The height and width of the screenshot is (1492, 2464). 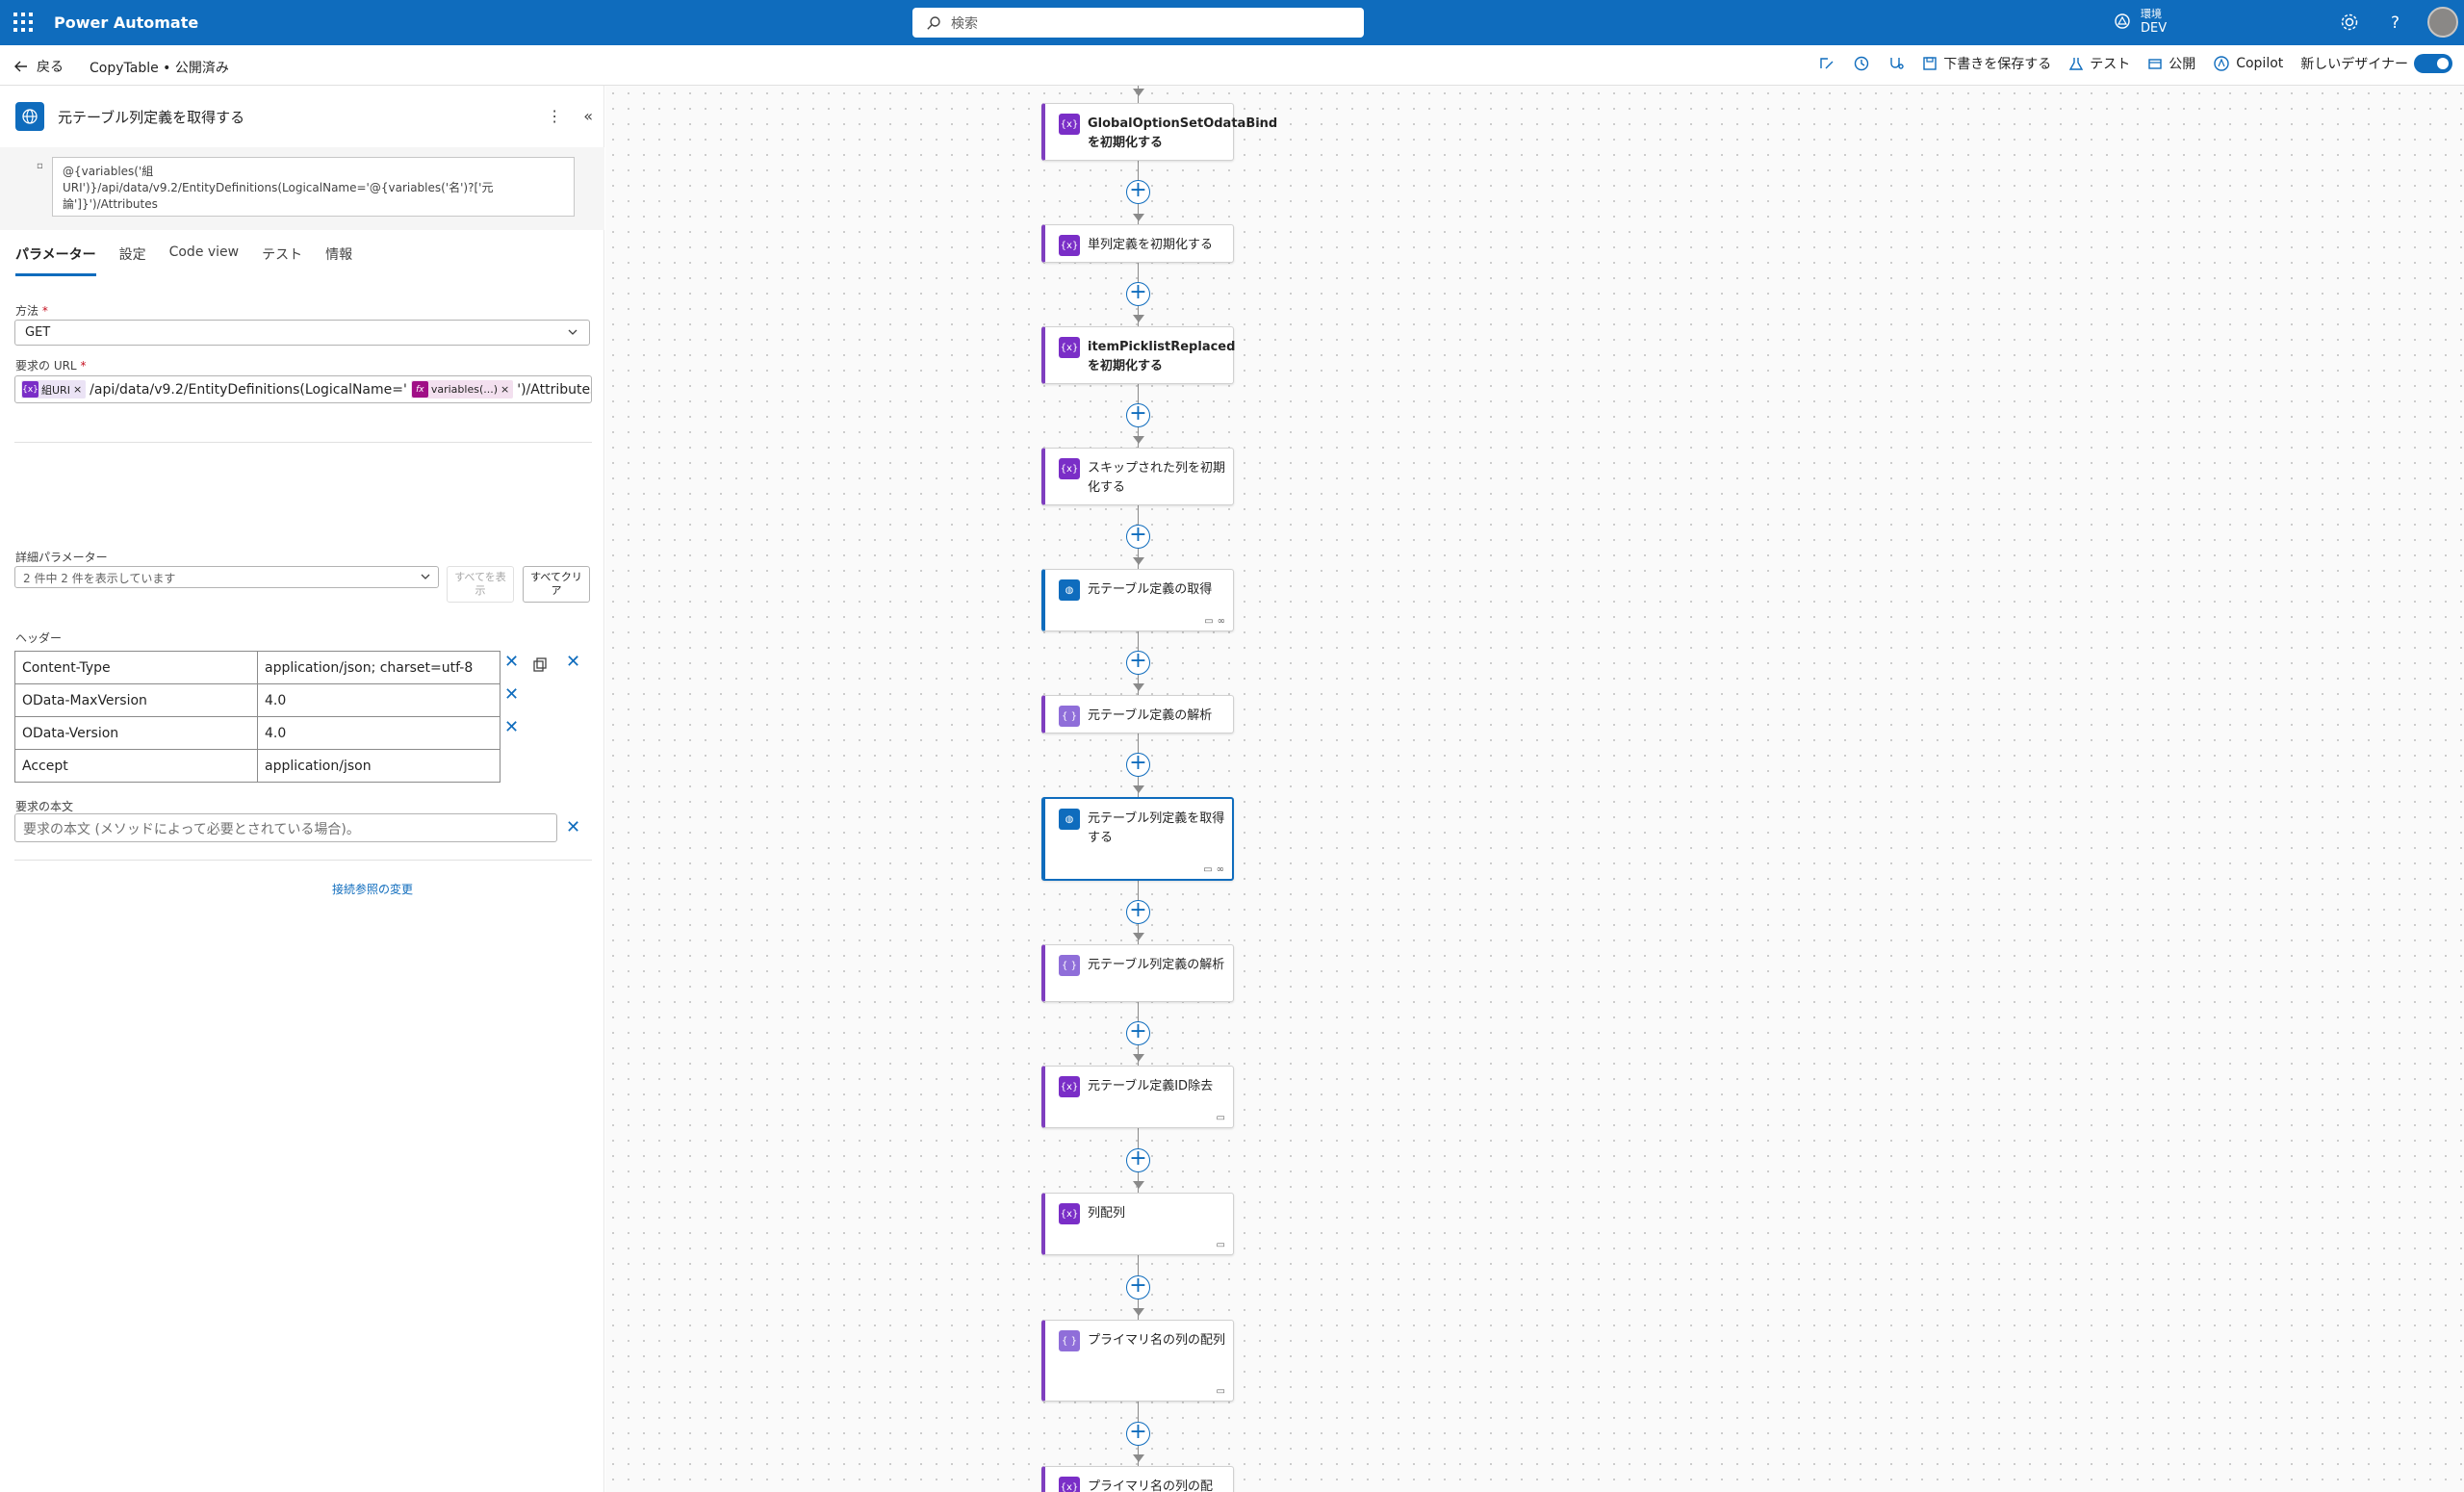 I want to click on flow-card: { } 元テーブル列定義の解析, so click(x=1137, y=973).